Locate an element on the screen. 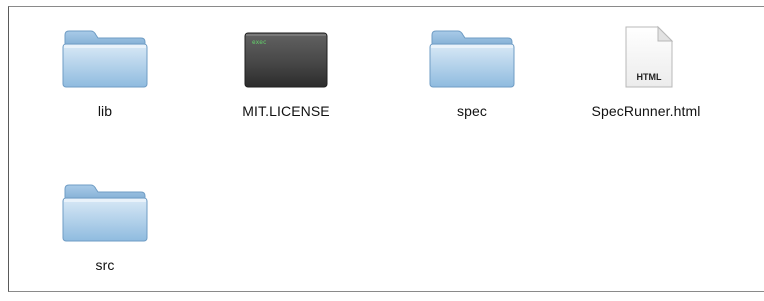  file-name-label: MIT.LICENSE is located at coordinates (286, 111).